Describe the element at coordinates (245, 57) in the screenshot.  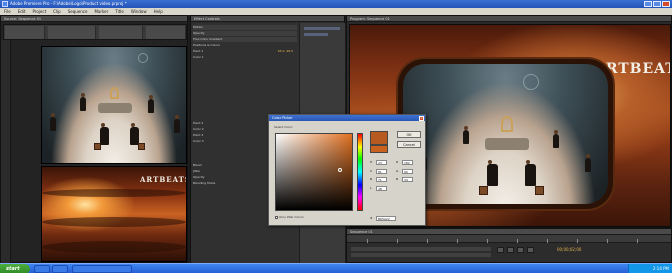
I see `effect-row: Color 1` at that location.